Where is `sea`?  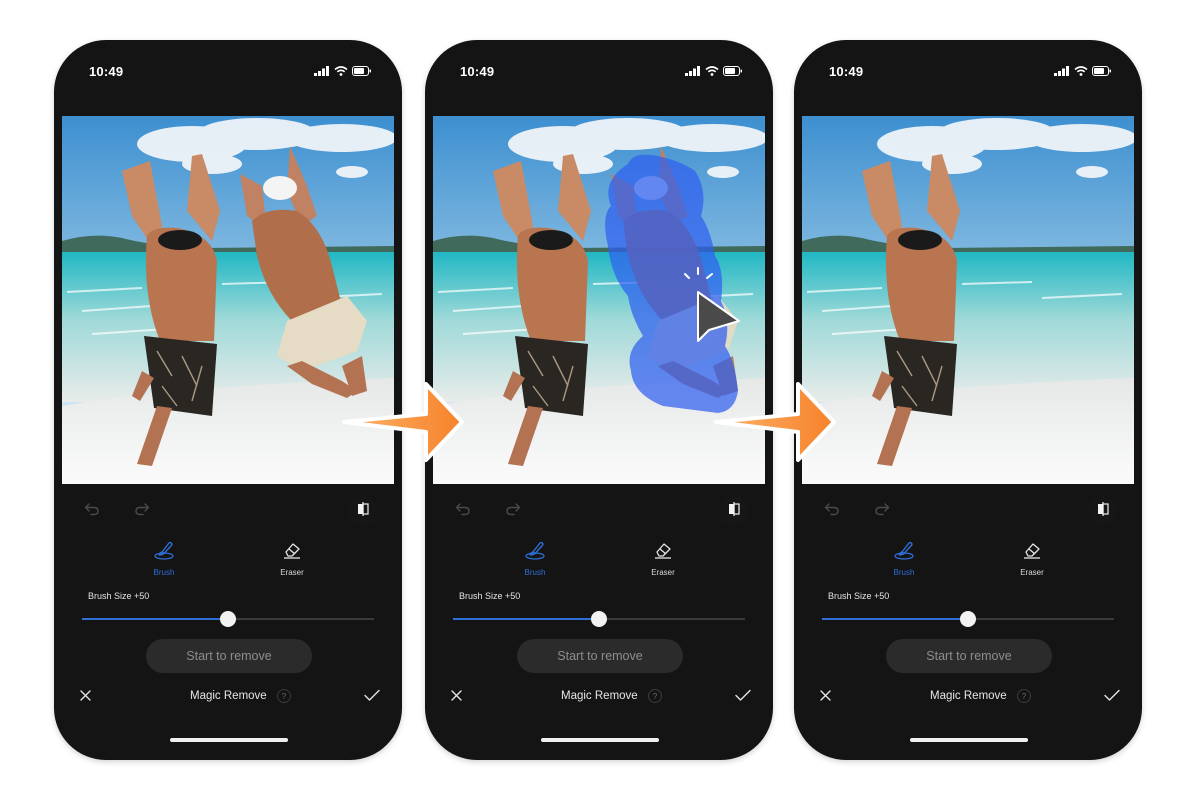
sea is located at coordinates (968, 327).